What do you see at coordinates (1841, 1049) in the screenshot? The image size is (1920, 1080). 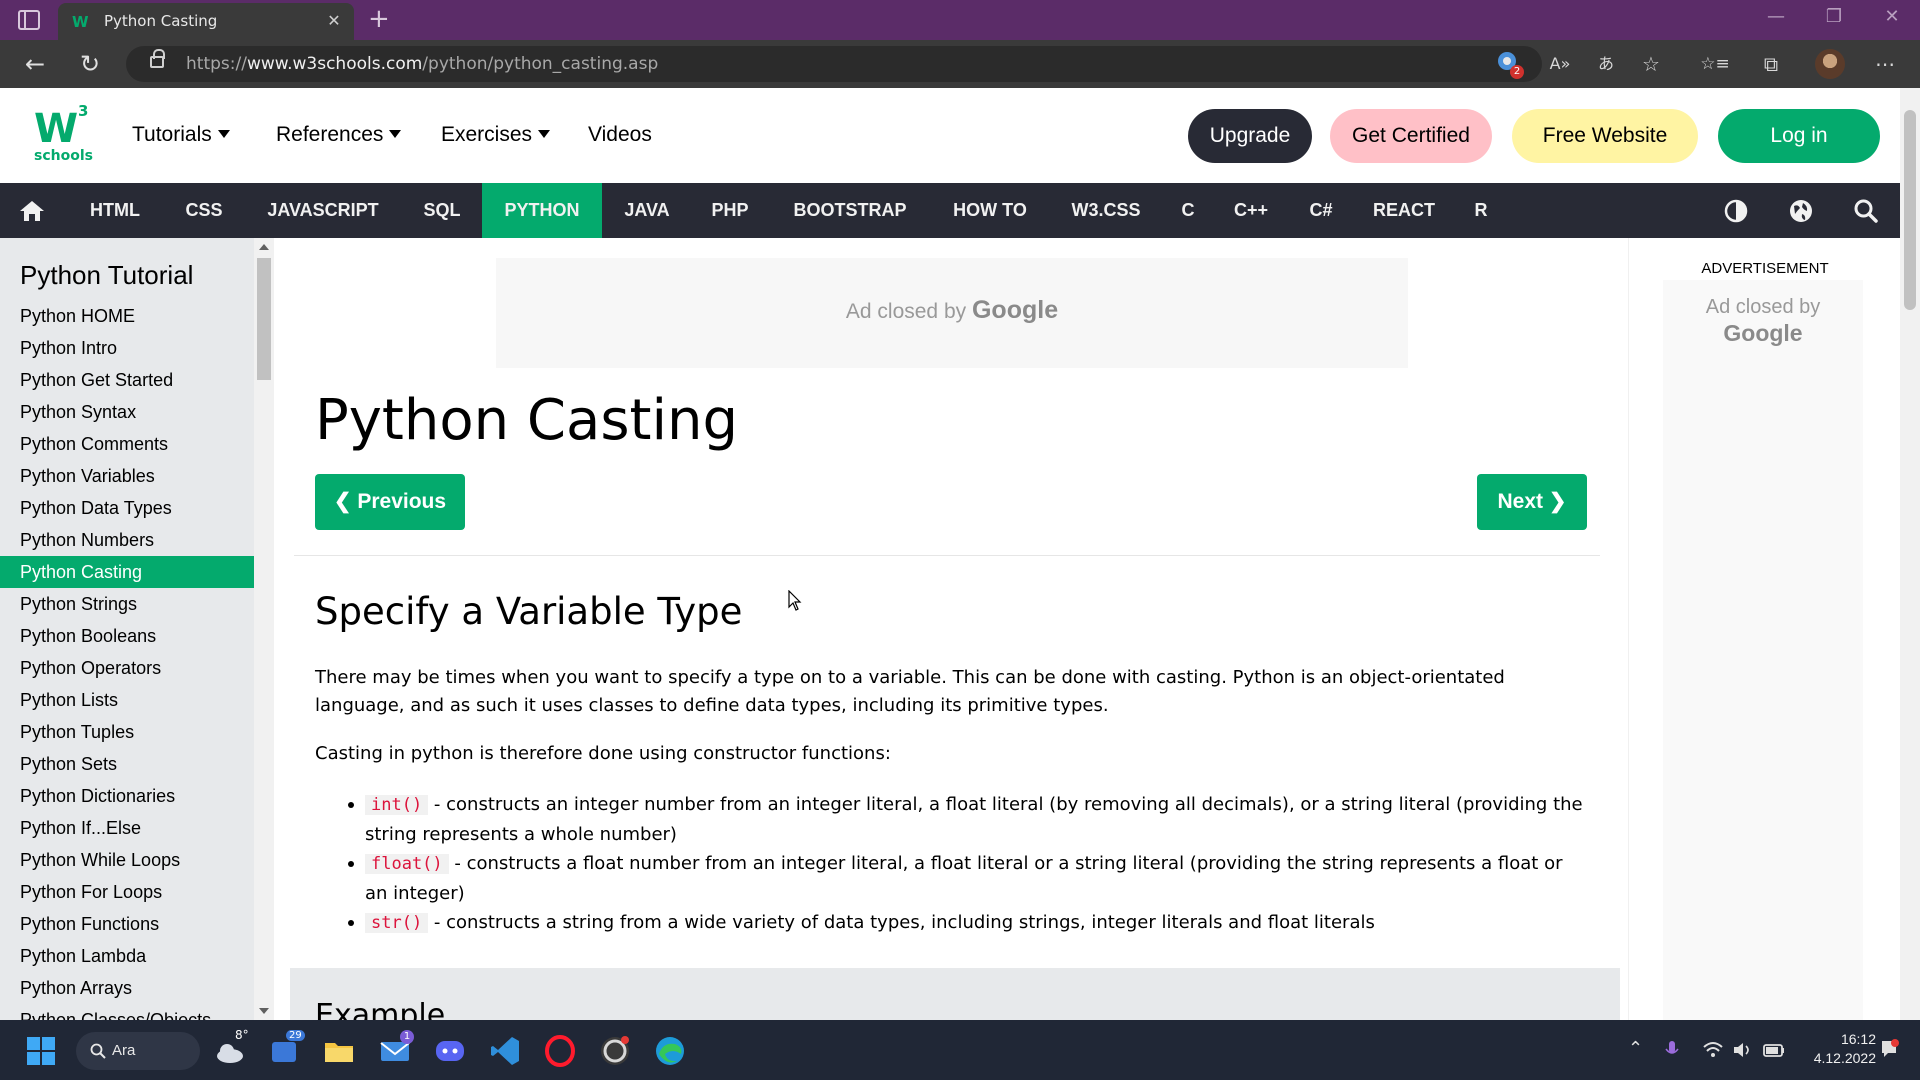 I see `taskbar-clock: 16:12 4.12.2022` at bounding box center [1841, 1049].